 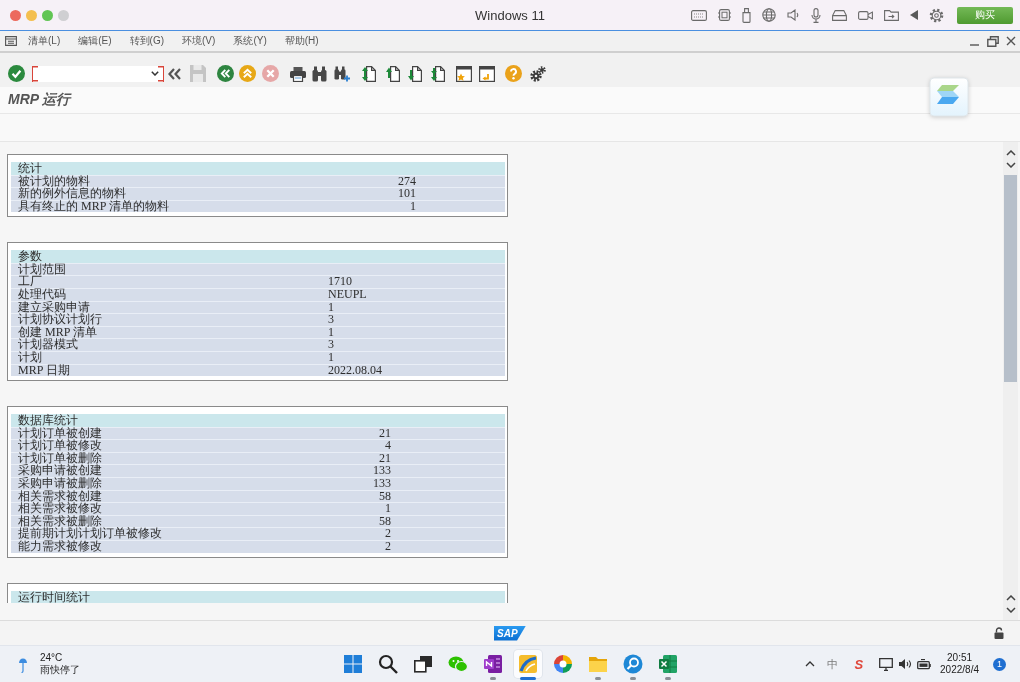 What do you see at coordinates (632, 664) in the screenshot?
I see `magnifier-icon` at bounding box center [632, 664].